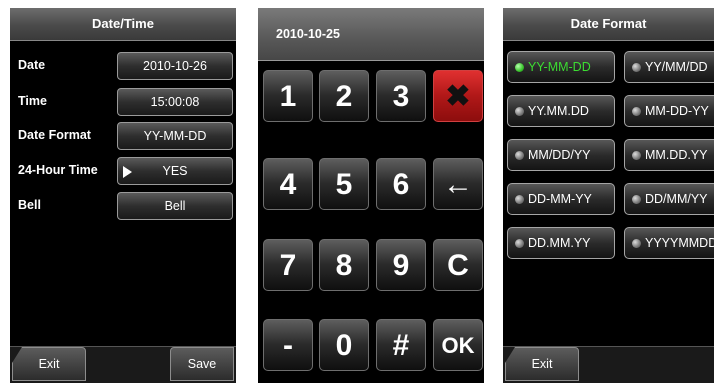 Image resolution: width=714 pixels, height=383 pixels. Describe the element at coordinates (677, 111) in the screenshot. I see `format-option-label: MM-DD-YY` at that location.